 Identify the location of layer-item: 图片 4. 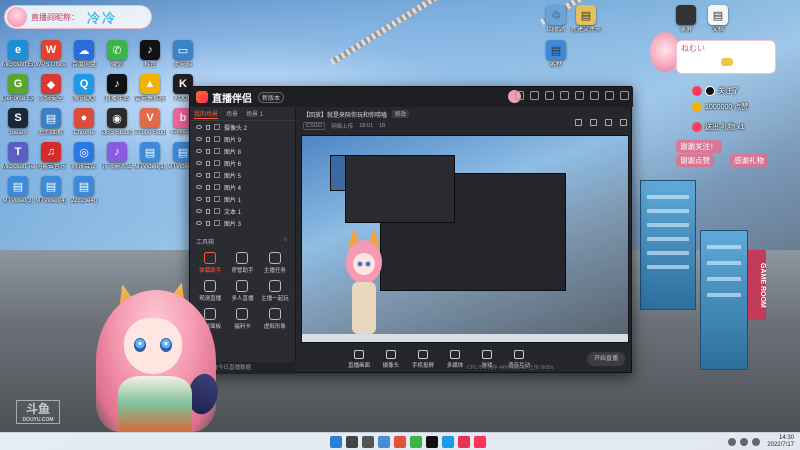
(242, 187).